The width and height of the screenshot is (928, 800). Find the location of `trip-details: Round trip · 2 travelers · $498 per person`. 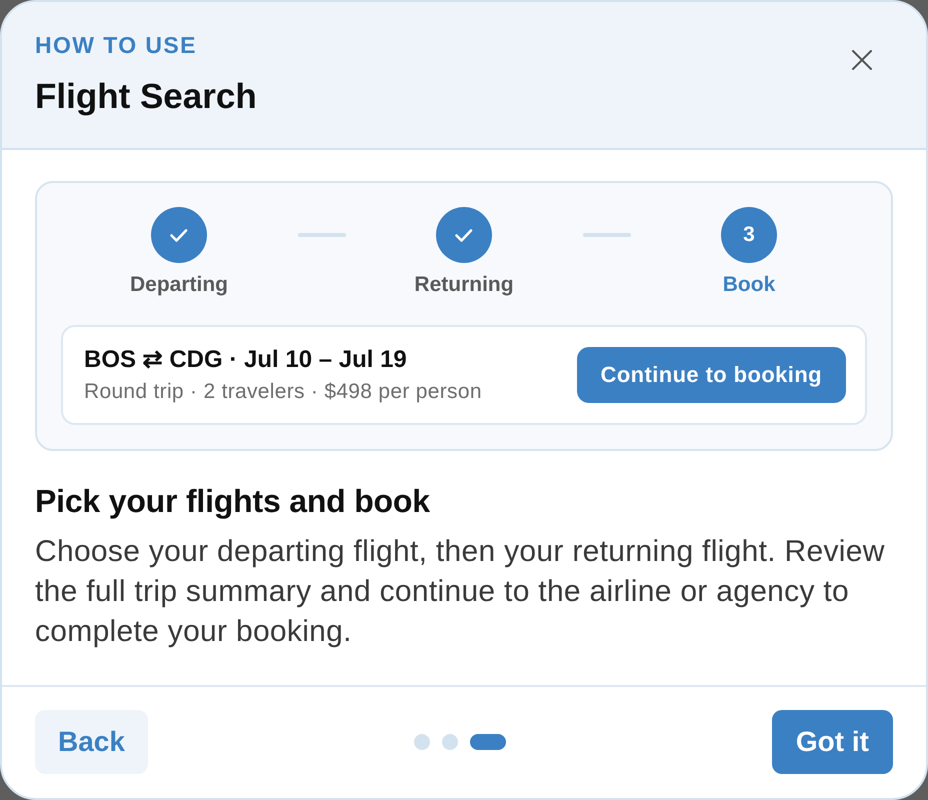

trip-details: Round trip · 2 travelers · $498 per person is located at coordinates (283, 391).